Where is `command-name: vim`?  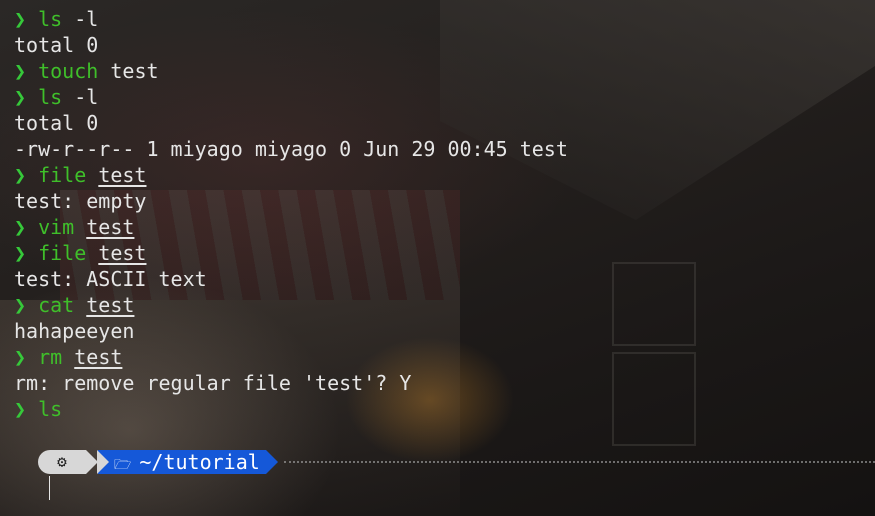
command-name: vim is located at coordinates (56, 227).